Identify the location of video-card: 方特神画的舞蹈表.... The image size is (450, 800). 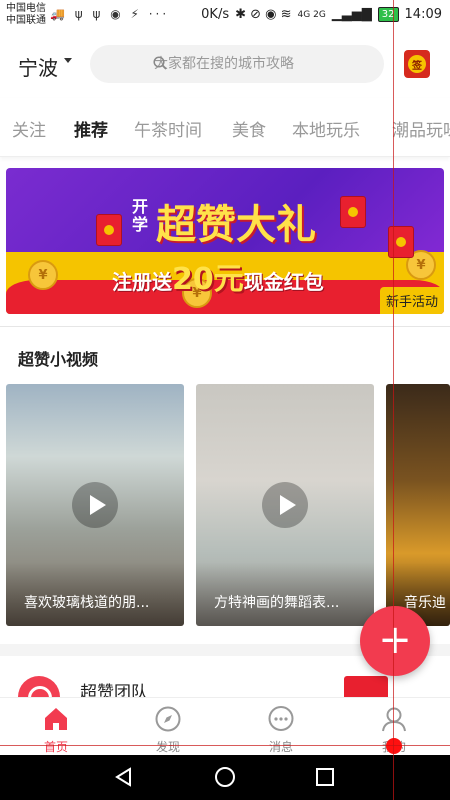
(285, 505).